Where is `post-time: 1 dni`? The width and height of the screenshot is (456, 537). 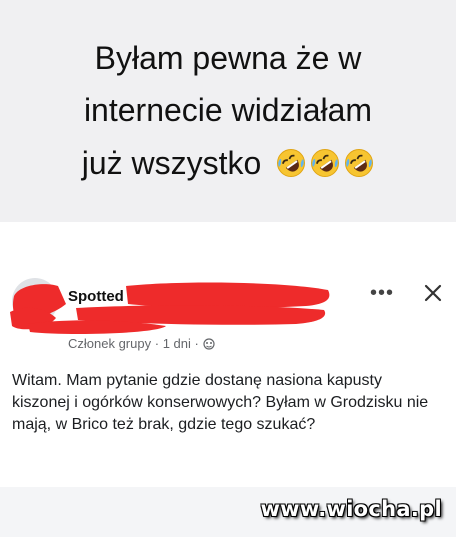
post-time: 1 dni is located at coordinates (177, 343).